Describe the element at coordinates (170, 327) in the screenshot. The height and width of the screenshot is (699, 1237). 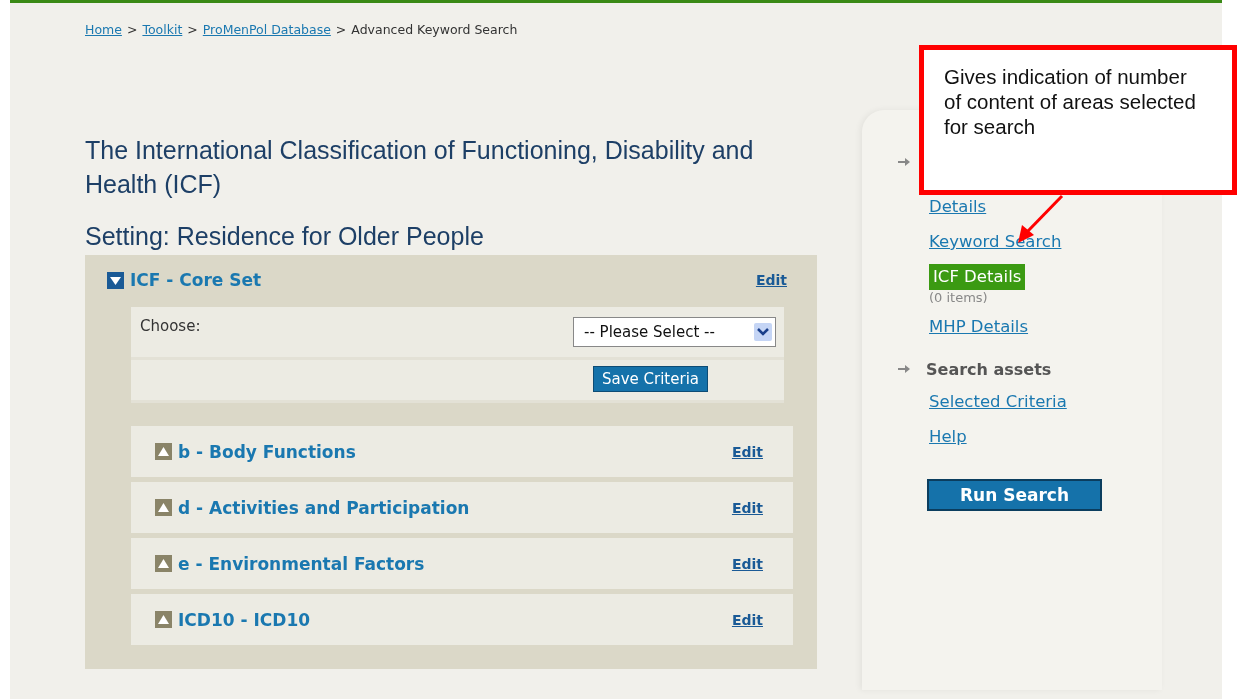
I see `choose-label: Choose:` at that location.